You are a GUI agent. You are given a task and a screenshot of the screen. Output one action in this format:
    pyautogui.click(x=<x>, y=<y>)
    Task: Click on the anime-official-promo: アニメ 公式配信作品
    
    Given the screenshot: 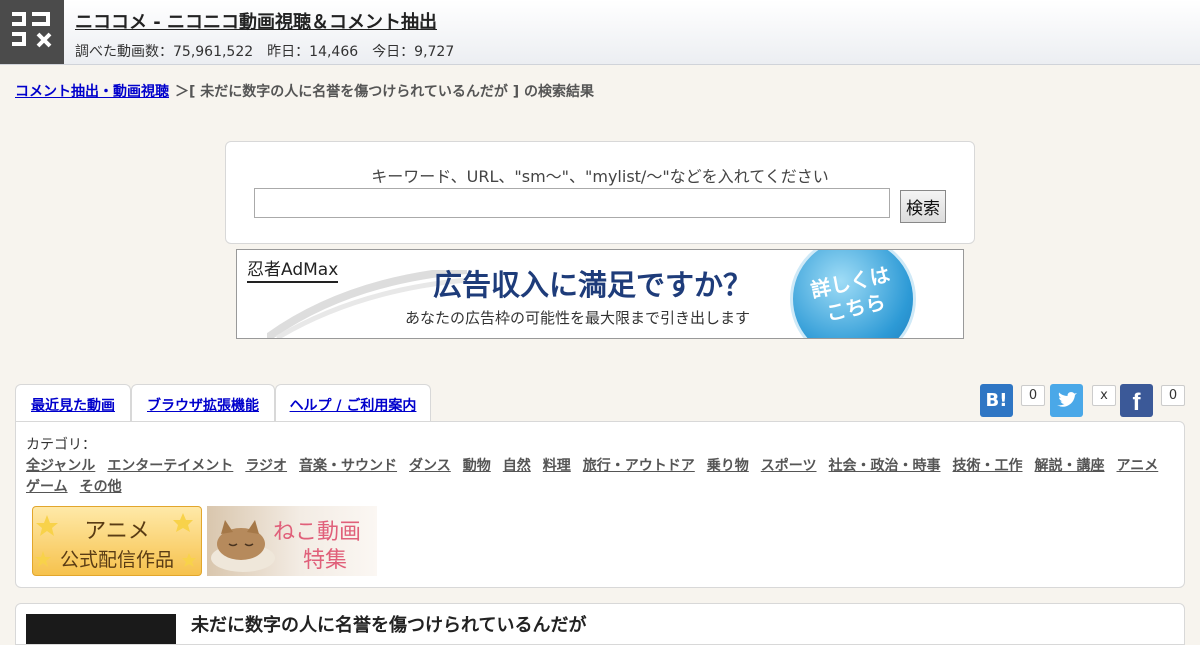 What is the action you would take?
    pyautogui.click(x=117, y=541)
    